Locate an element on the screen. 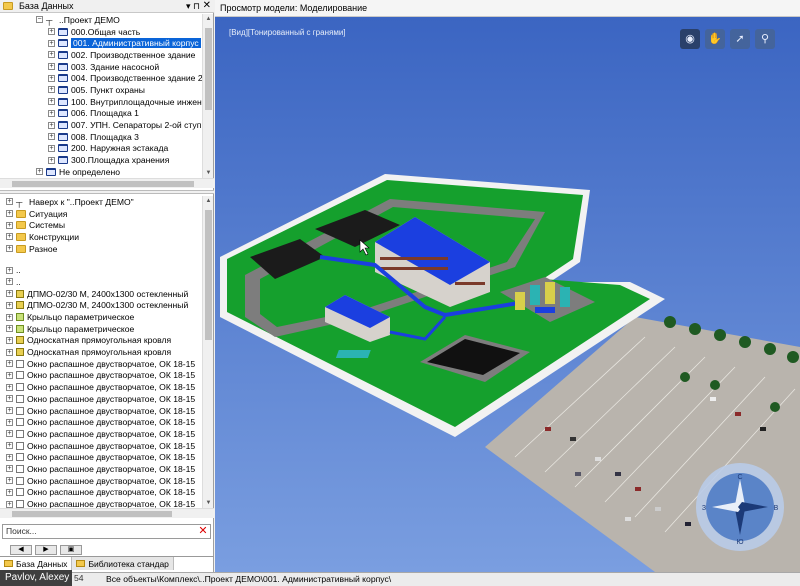 The height and width of the screenshot is (586, 800). tree-row-object: +006. Площадка 1 is located at coordinates (101, 114).